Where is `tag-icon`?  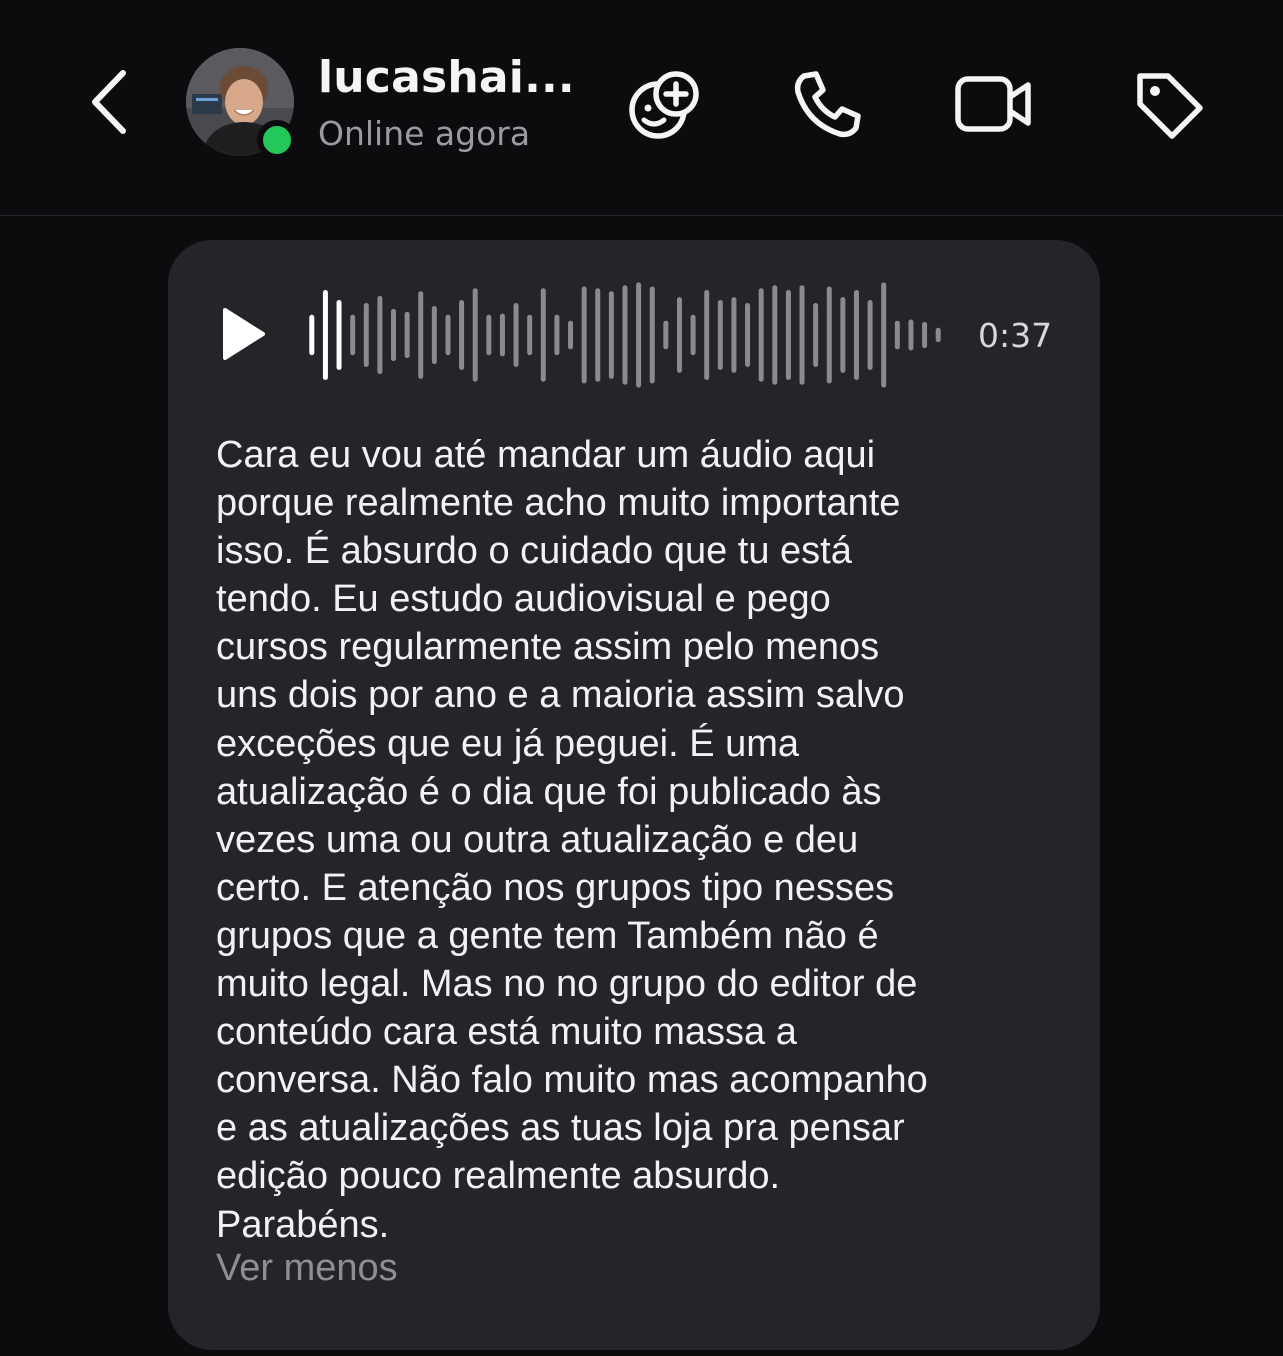
tag-icon is located at coordinates (1170, 106).